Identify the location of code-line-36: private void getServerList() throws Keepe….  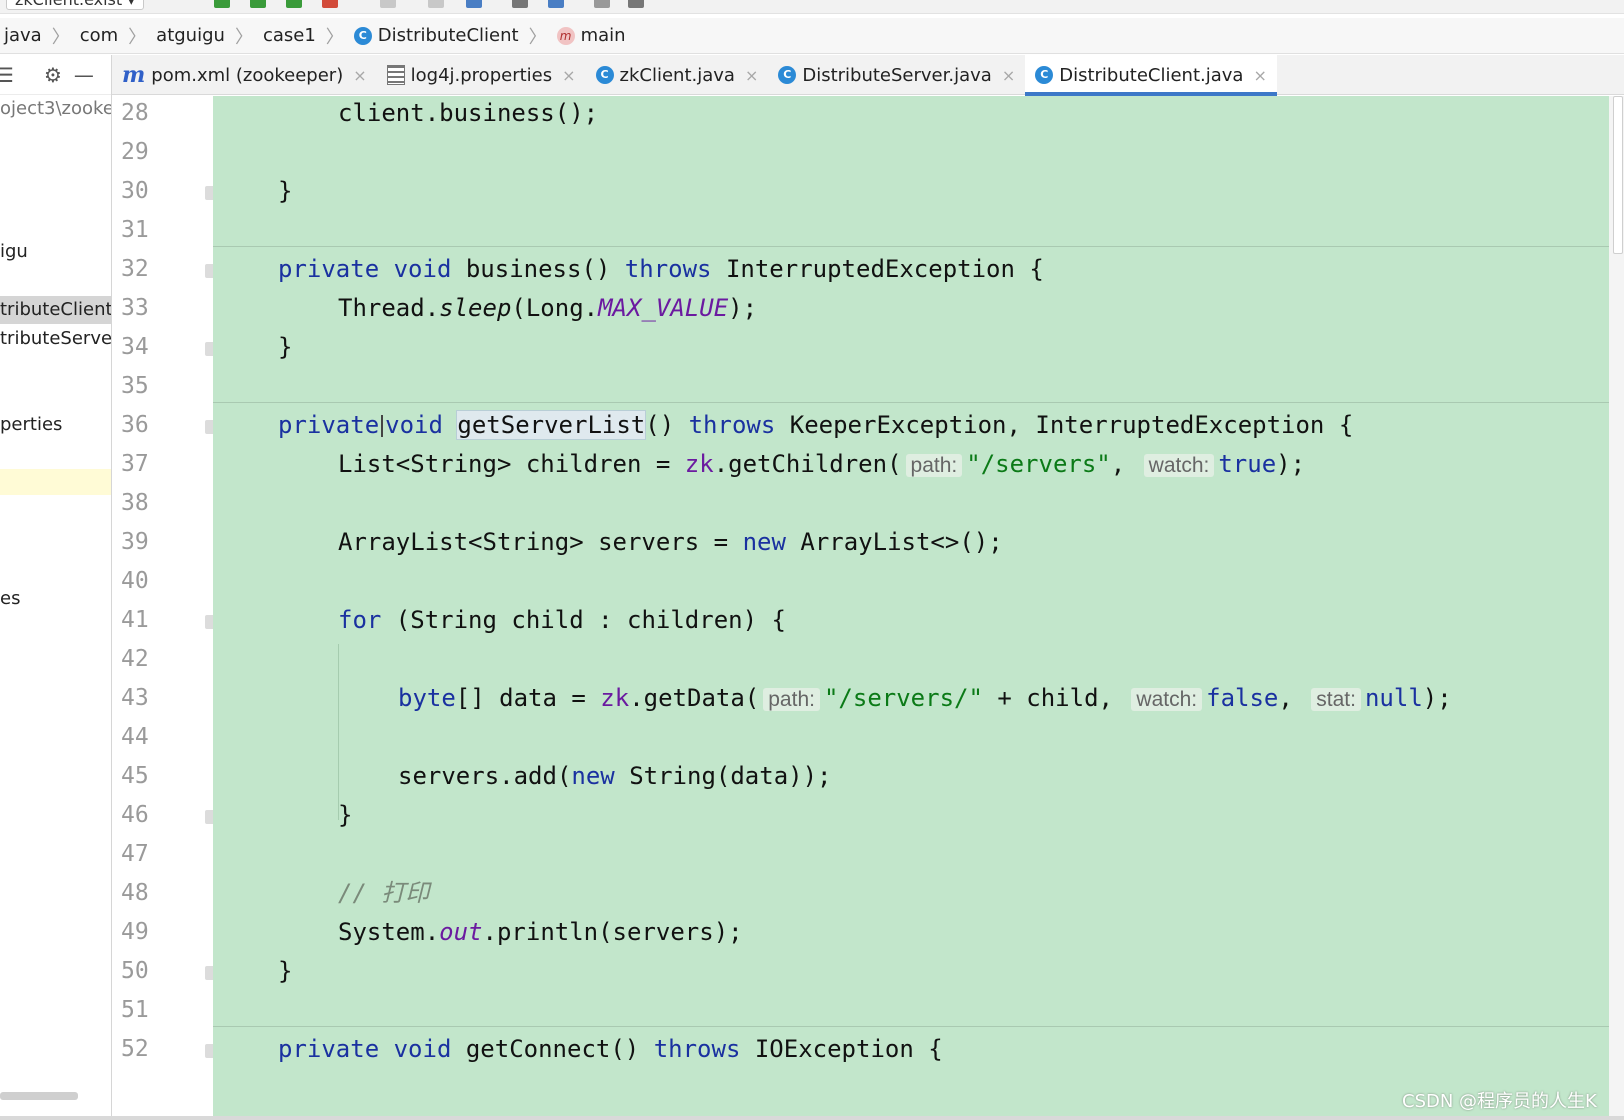
(815, 425).